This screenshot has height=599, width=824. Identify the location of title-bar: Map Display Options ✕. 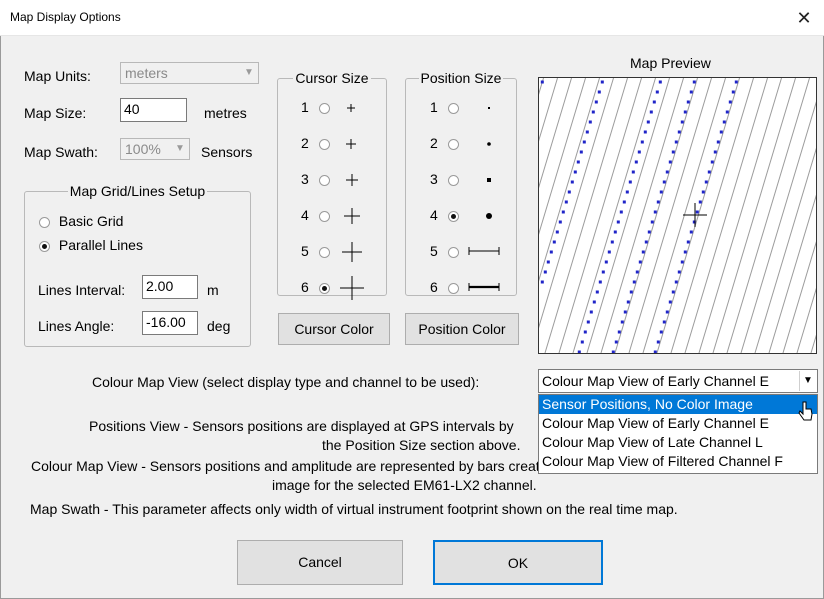
(412, 18).